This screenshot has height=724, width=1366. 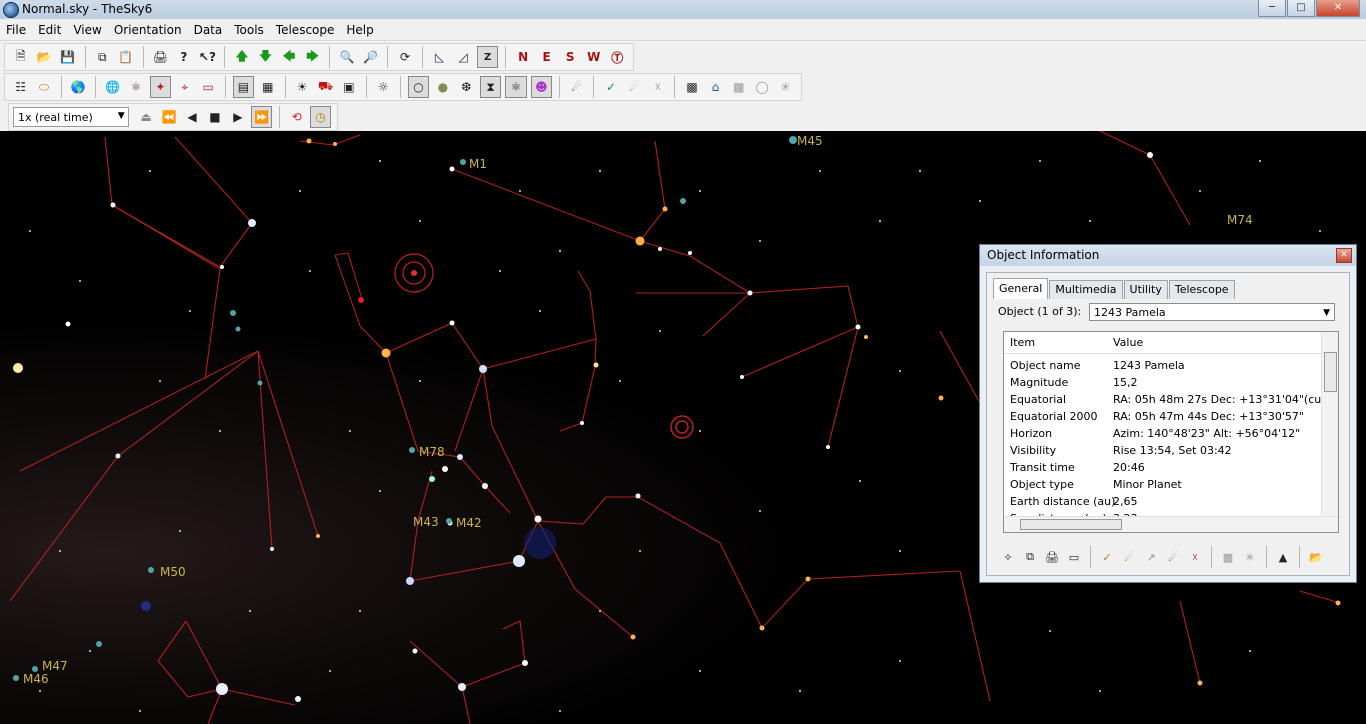 I want to click on telescope-slew-icon: ☄, so click(x=634, y=87).